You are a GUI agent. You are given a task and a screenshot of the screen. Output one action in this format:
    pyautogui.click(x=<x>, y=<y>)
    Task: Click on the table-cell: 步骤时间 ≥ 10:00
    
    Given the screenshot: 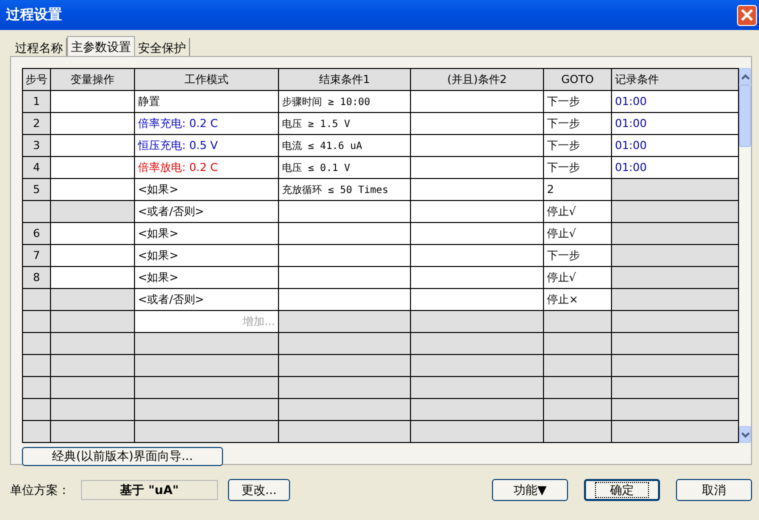 What is the action you would take?
    pyautogui.click(x=345, y=102)
    